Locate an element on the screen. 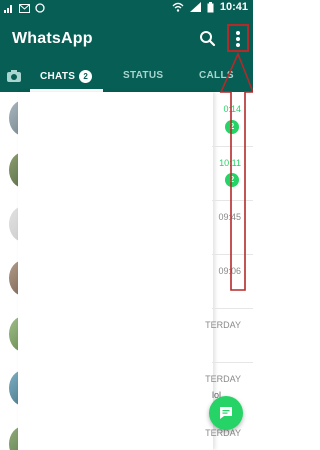 The image size is (320, 450). annotation-arrow-shape is located at coordinates (236, 171).